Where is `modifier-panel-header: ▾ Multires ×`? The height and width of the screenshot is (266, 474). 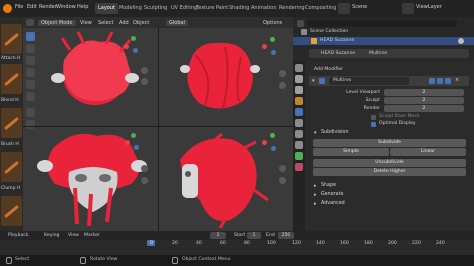
modifier-panel-header: ▾ Multires × is located at coordinates (389, 81).